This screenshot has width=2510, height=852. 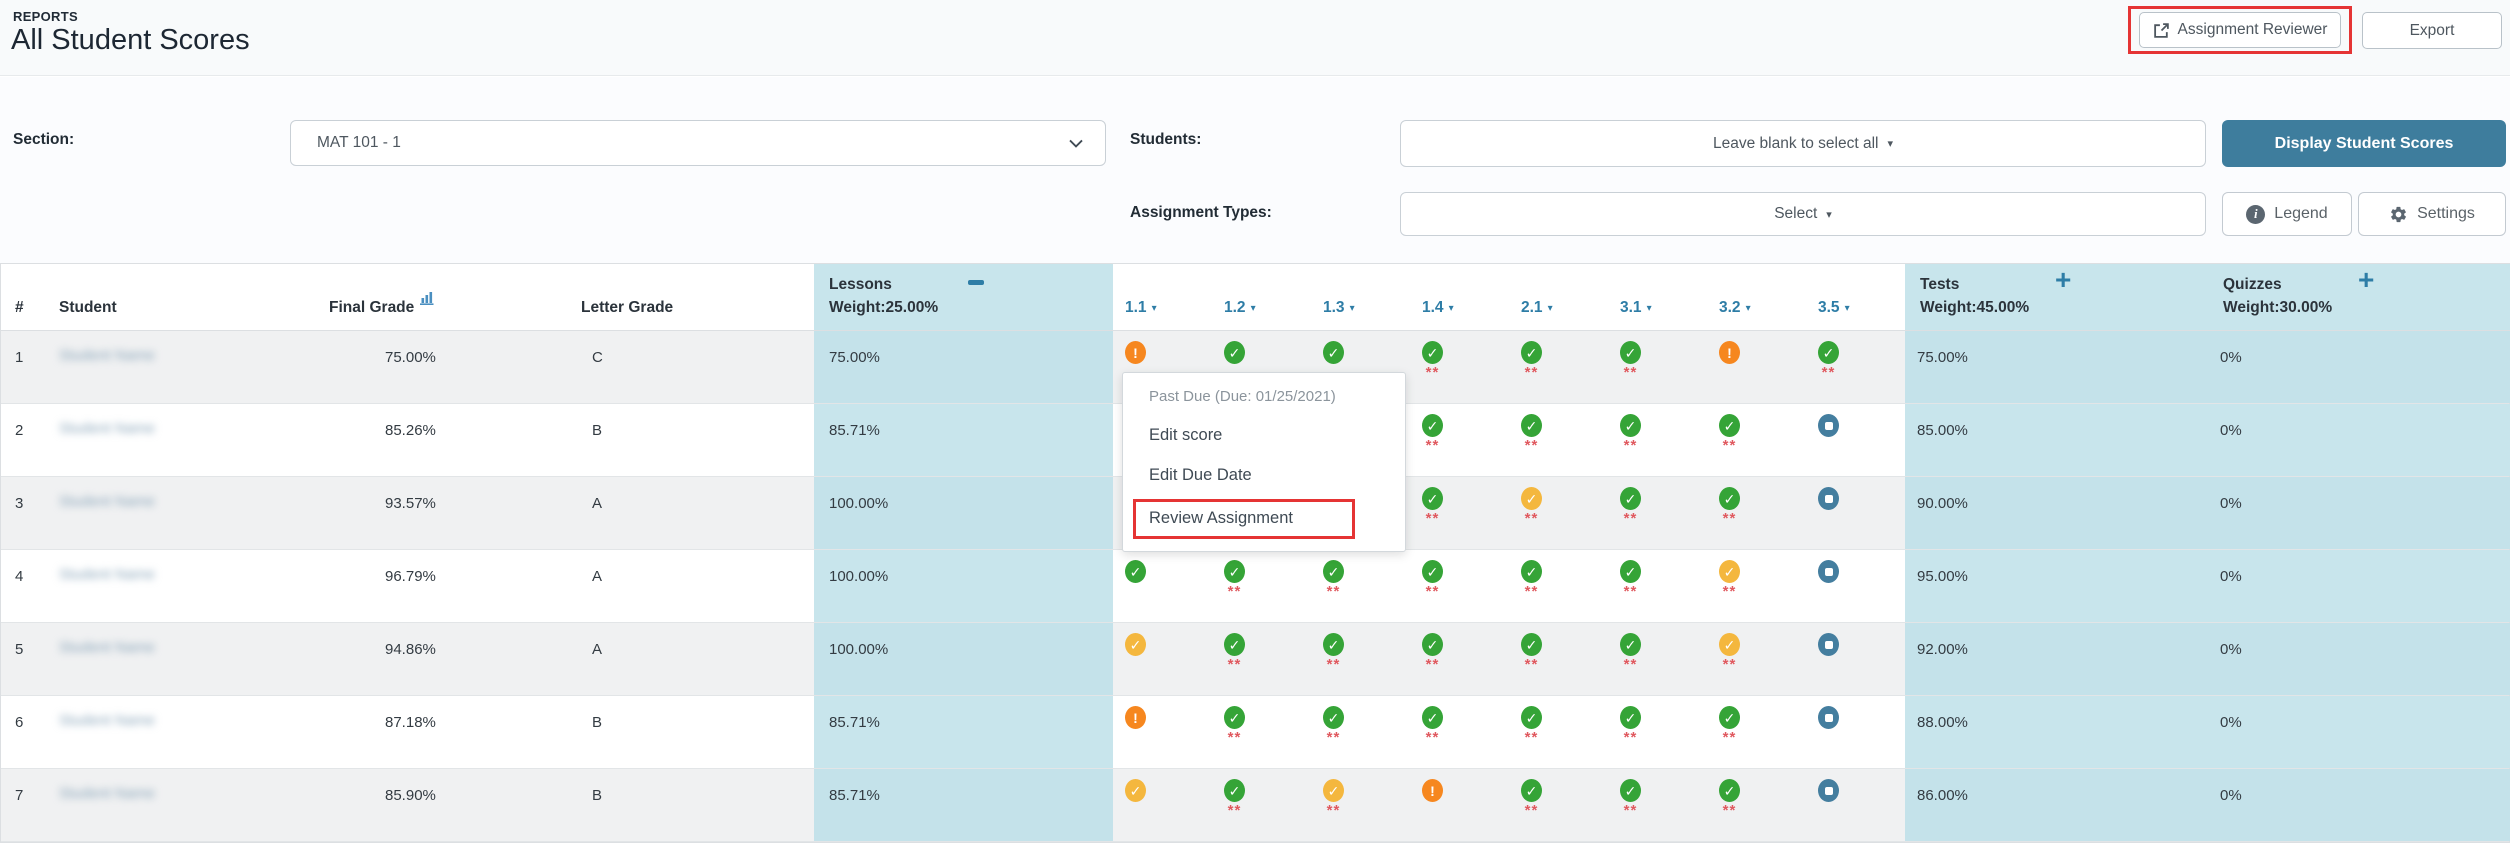 What do you see at coordinates (2364, 143) in the screenshot?
I see `display-student-scores-button: Display Student Scores` at bounding box center [2364, 143].